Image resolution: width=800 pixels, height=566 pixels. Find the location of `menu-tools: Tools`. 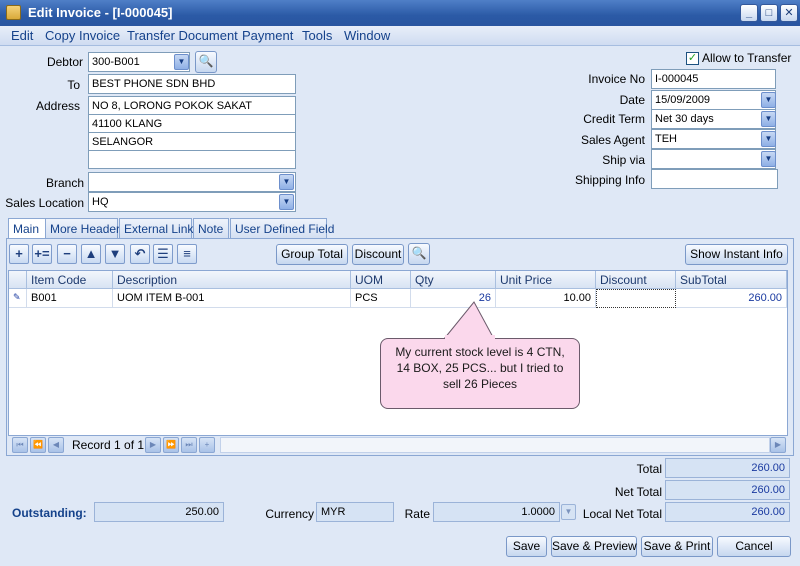

menu-tools: Tools is located at coordinates (317, 35).